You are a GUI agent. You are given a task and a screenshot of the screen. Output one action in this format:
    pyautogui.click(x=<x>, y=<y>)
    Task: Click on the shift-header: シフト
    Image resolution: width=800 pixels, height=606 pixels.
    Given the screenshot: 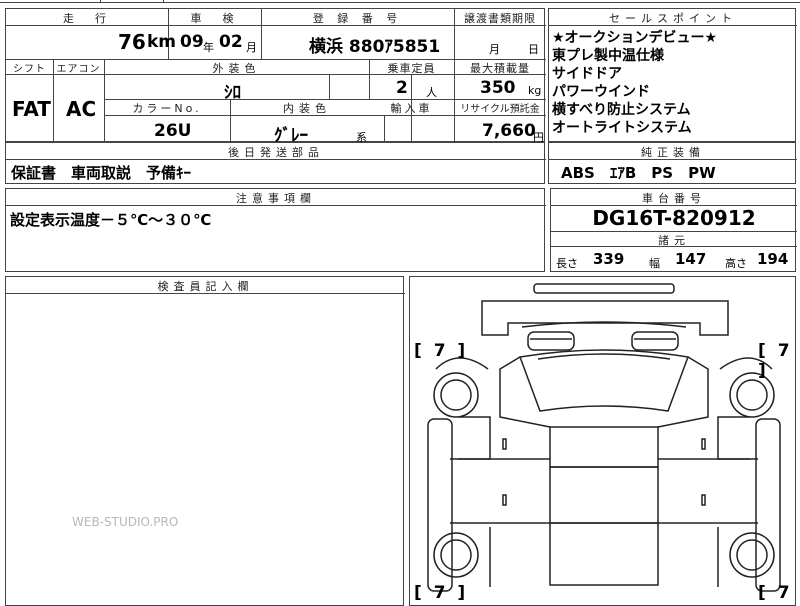 What is the action you would take?
    pyautogui.click(x=29, y=69)
    